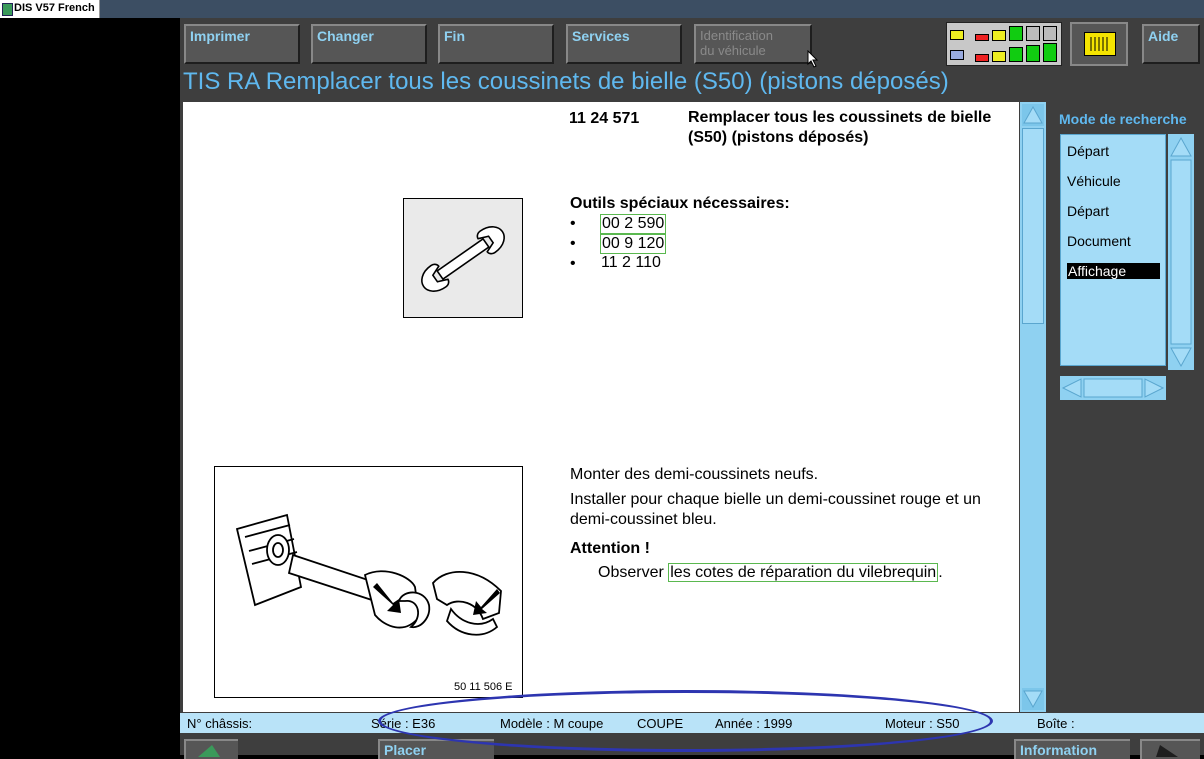 This screenshot has width=1204, height=759. I want to click on special-tools-box, so click(463, 258).